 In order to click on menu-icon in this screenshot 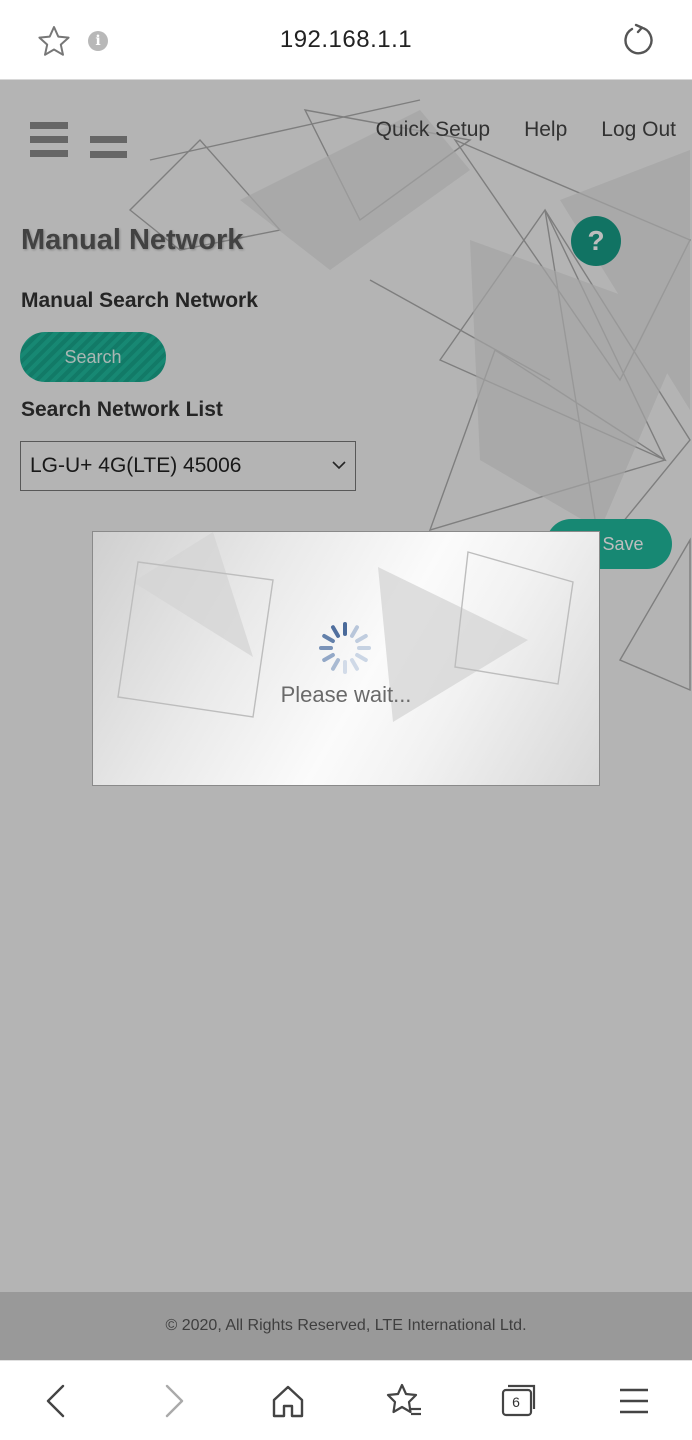, I will do `click(634, 1401)`.